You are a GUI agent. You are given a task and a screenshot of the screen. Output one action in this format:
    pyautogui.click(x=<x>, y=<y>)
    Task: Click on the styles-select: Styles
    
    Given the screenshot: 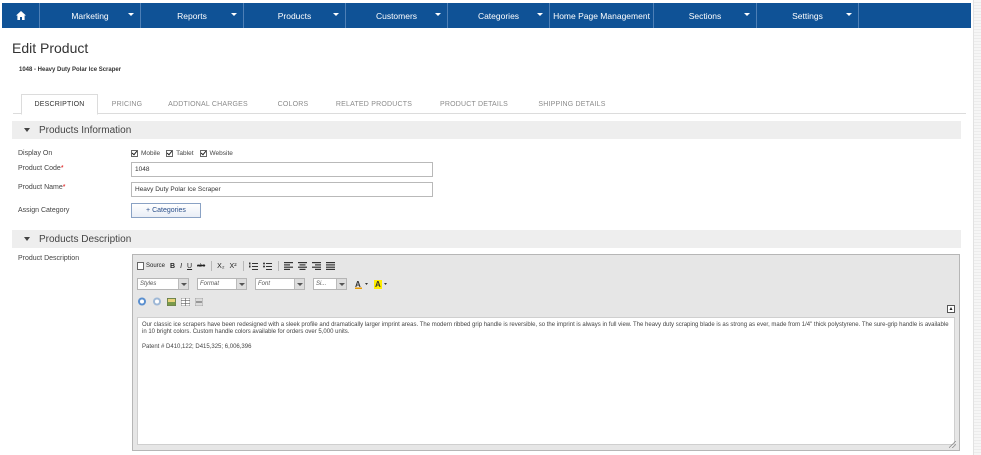 What is the action you would take?
    pyautogui.click(x=163, y=284)
    